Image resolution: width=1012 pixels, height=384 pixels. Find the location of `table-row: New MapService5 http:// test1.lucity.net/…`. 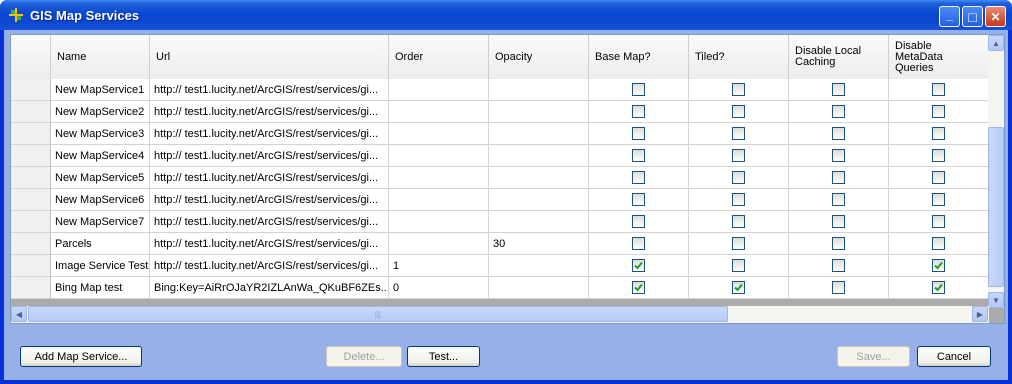

table-row: New MapService5 http:// test1.lucity.net/… is located at coordinates (500, 178).